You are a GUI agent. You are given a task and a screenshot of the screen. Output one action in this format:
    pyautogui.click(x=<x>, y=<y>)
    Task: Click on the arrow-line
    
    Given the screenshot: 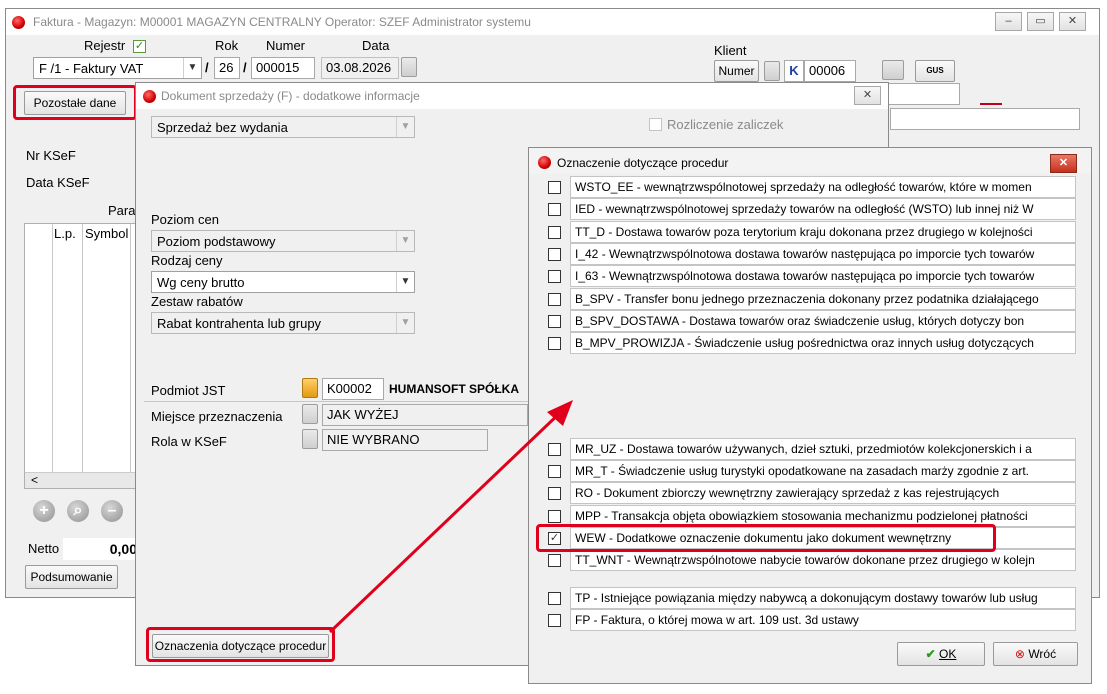 What is the action you would take?
    pyautogui.click(x=446, y=521)
    